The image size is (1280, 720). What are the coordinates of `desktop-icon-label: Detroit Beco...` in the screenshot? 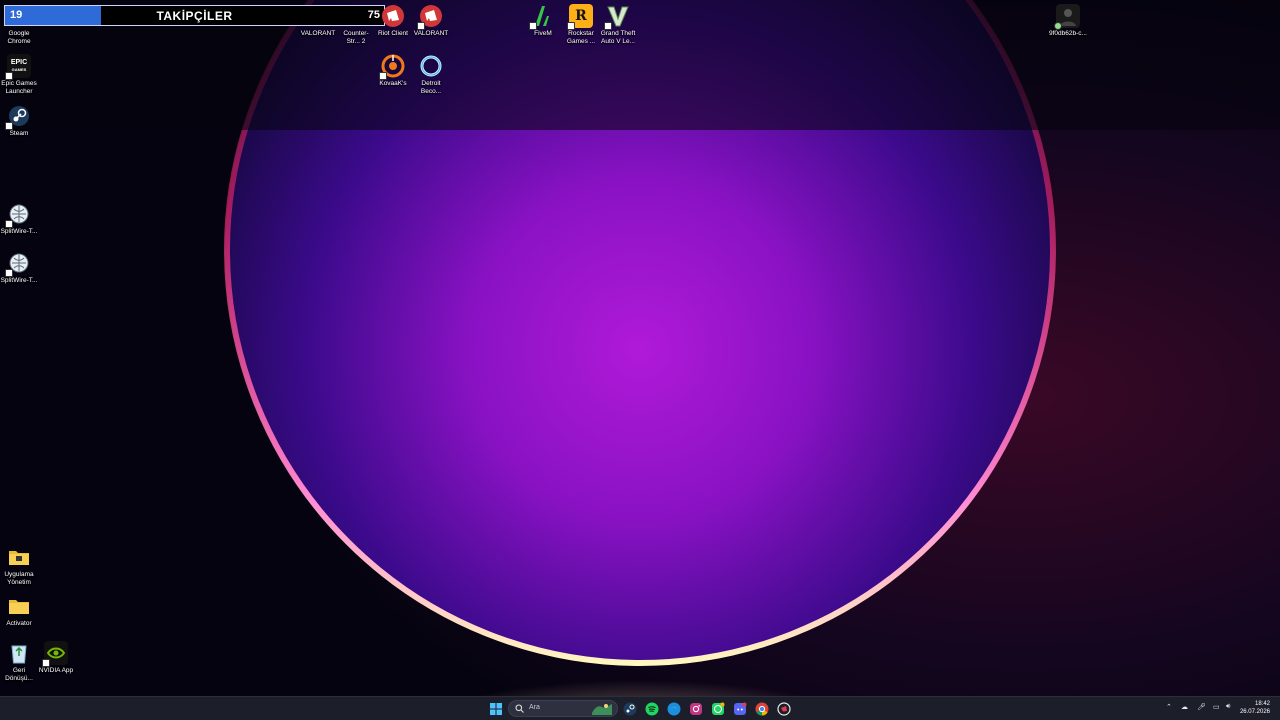 It's located at (431, 87).